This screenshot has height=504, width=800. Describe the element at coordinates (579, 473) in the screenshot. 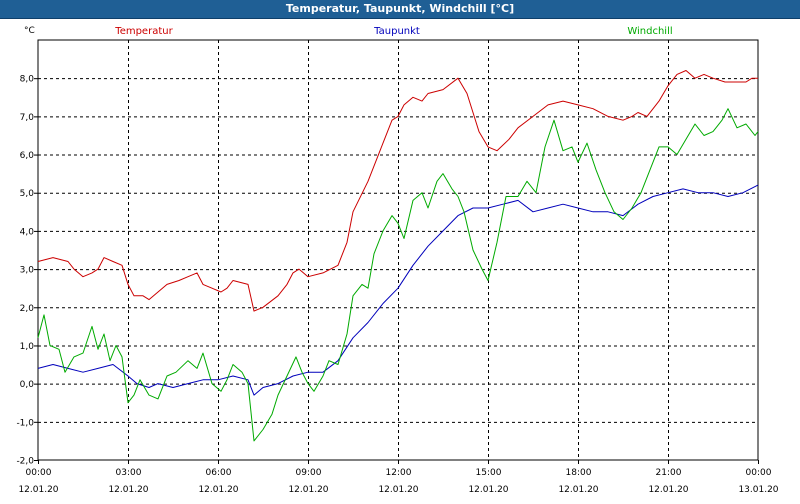

I see `x-tick-time-label: 18:00` at that location.